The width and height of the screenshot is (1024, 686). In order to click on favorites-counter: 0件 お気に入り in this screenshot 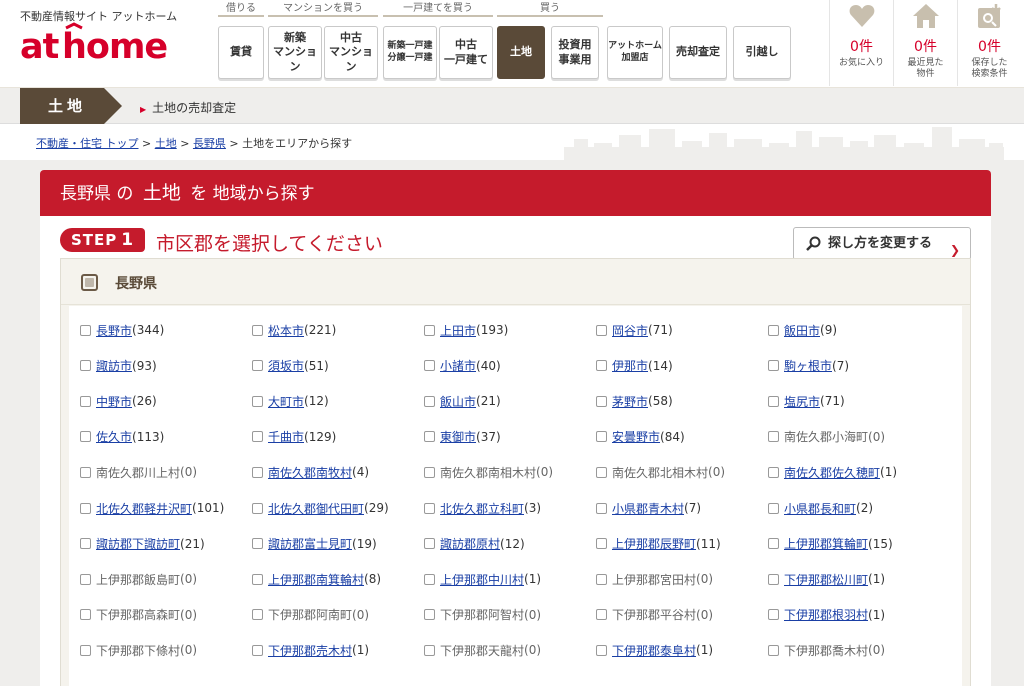, I will do `click(861, 43)`.